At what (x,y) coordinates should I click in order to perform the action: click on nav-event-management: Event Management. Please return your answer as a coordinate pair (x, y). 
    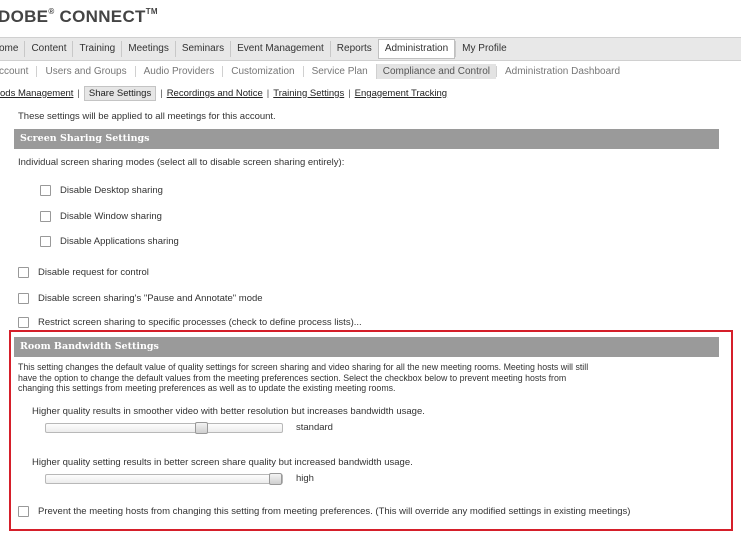
    Looking at the image, I should click on (280, 49).